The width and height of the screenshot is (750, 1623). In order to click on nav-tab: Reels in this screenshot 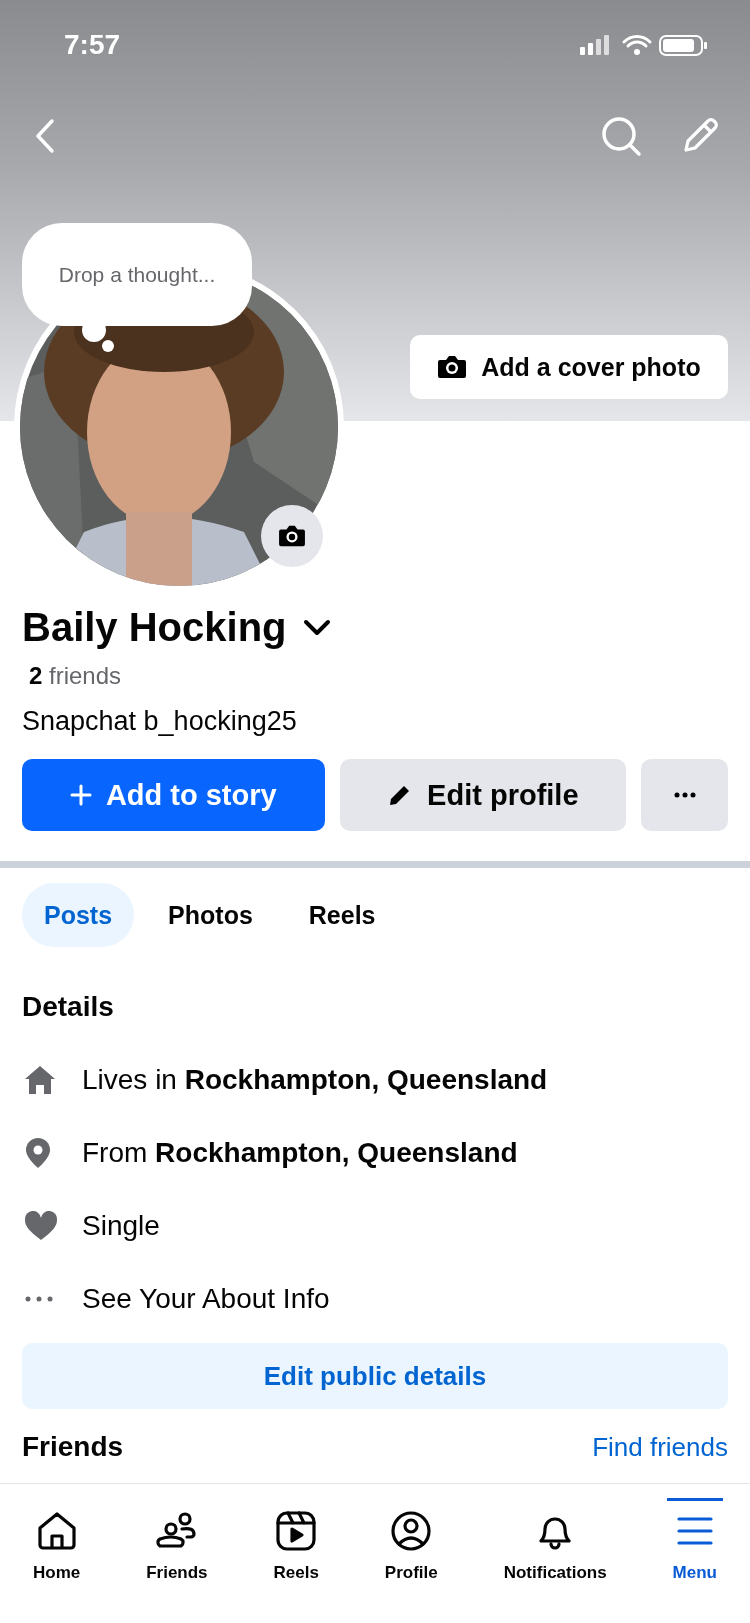, I will do `click(296, 1548)`.